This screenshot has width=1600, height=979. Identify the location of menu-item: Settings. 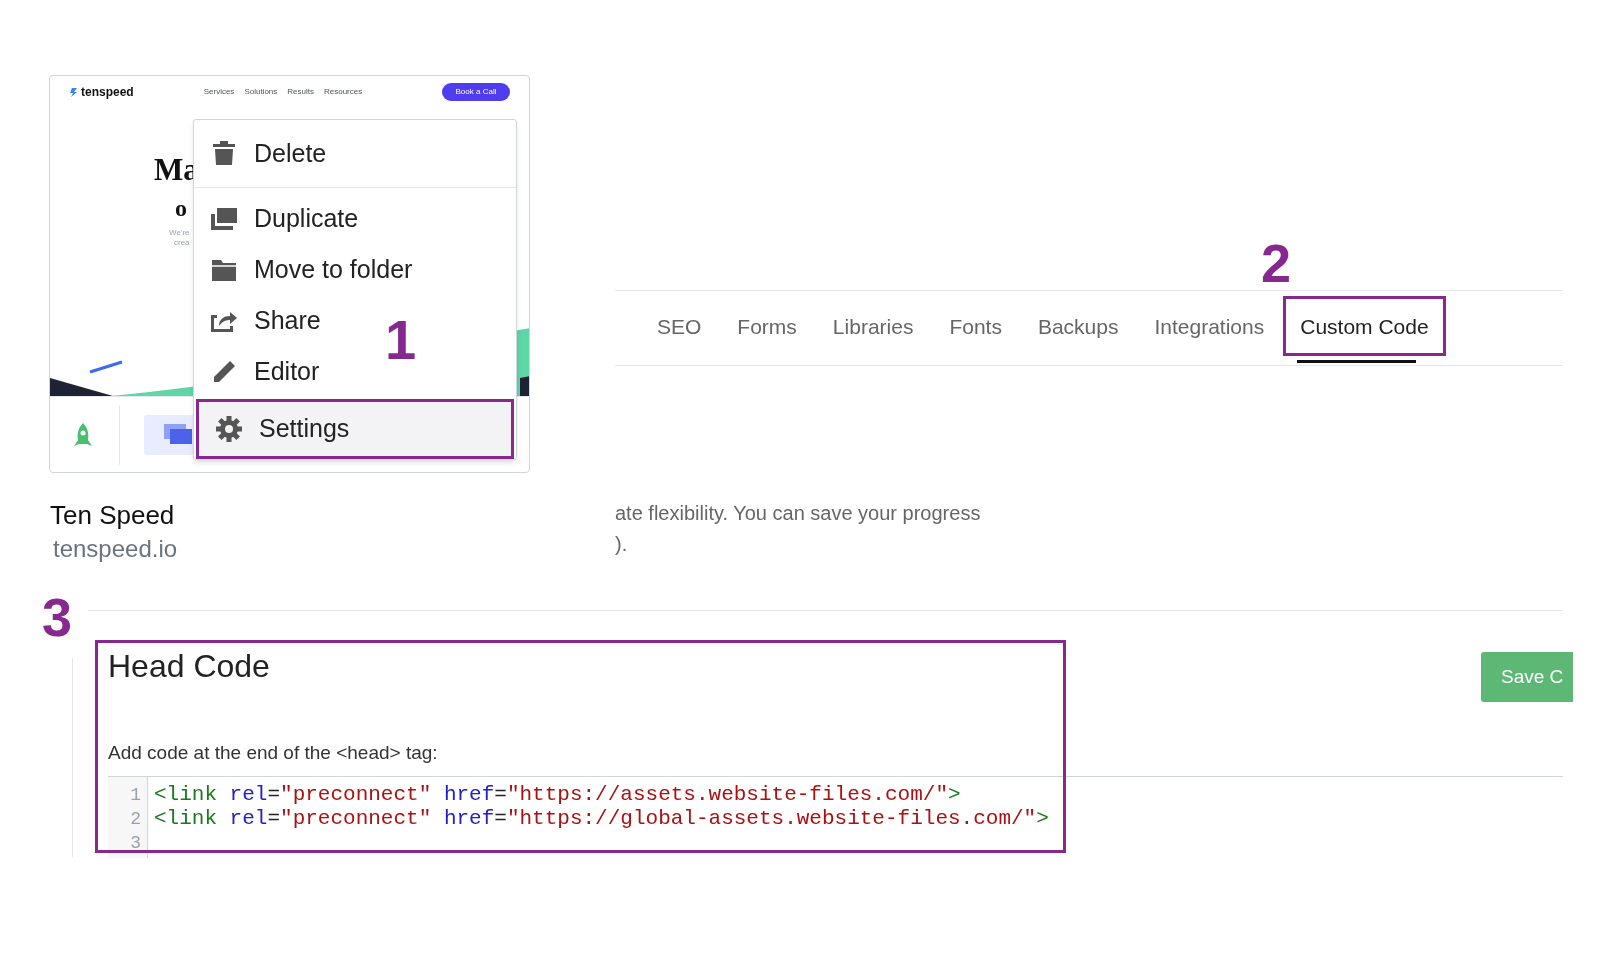
(355, 429).